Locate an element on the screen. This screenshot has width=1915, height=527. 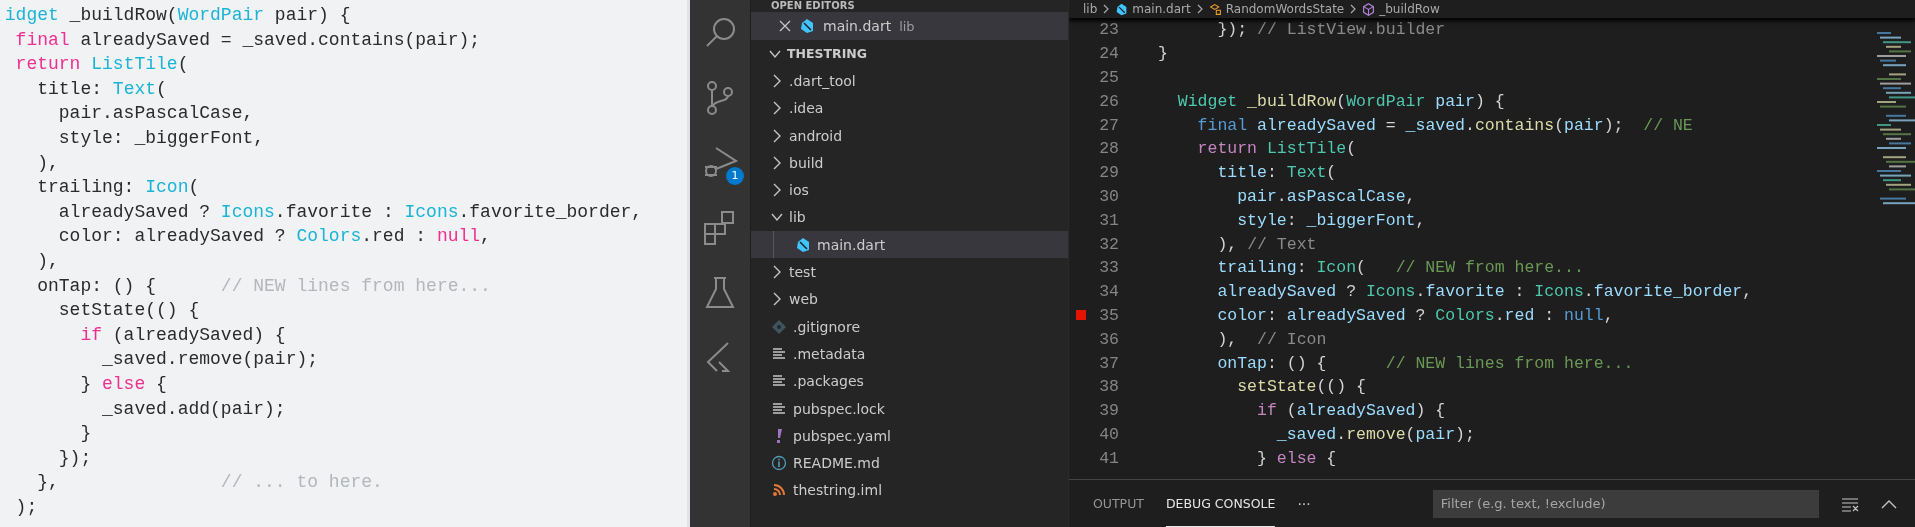
line-number: 31 is located at coordinates (1108, 220).